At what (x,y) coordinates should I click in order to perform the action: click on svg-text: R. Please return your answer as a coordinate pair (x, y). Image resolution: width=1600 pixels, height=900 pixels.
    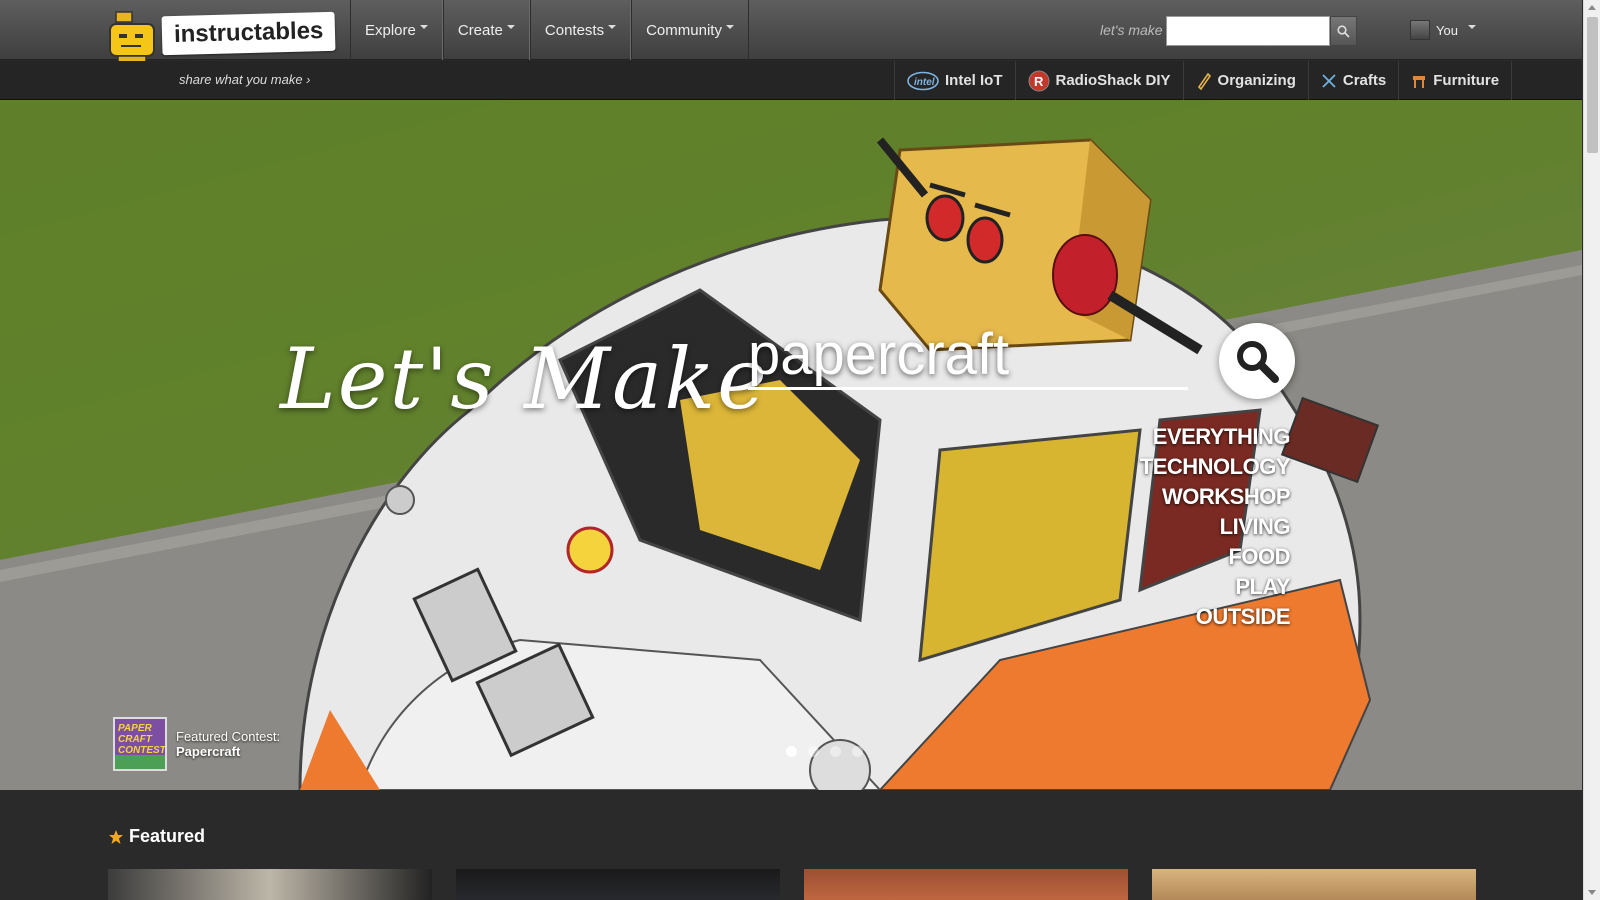
    Looking at the image, I should click on (1039, 81).